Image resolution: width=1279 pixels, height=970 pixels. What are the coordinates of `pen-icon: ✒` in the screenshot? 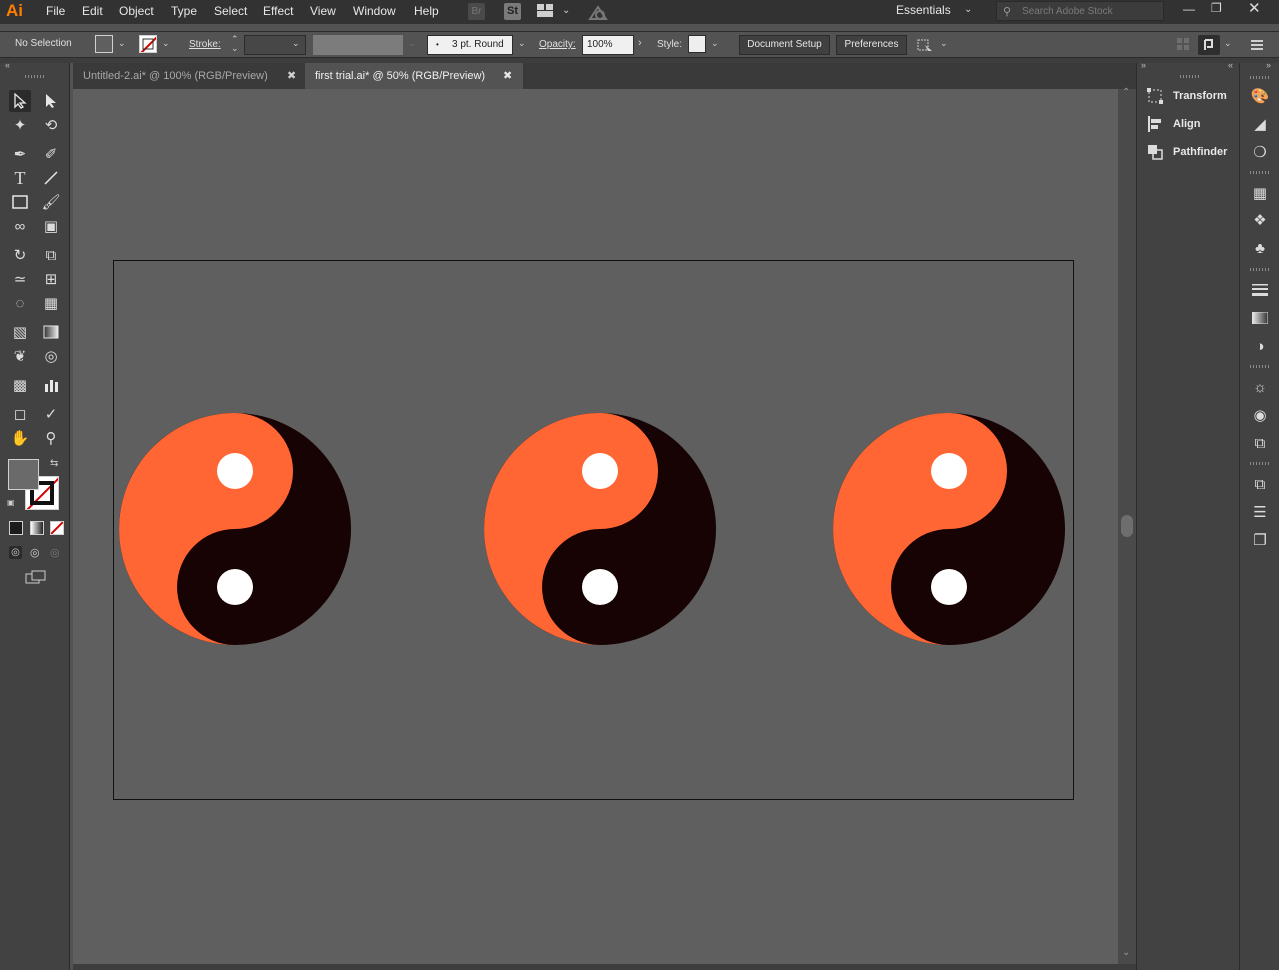 It's located at (20, 154).